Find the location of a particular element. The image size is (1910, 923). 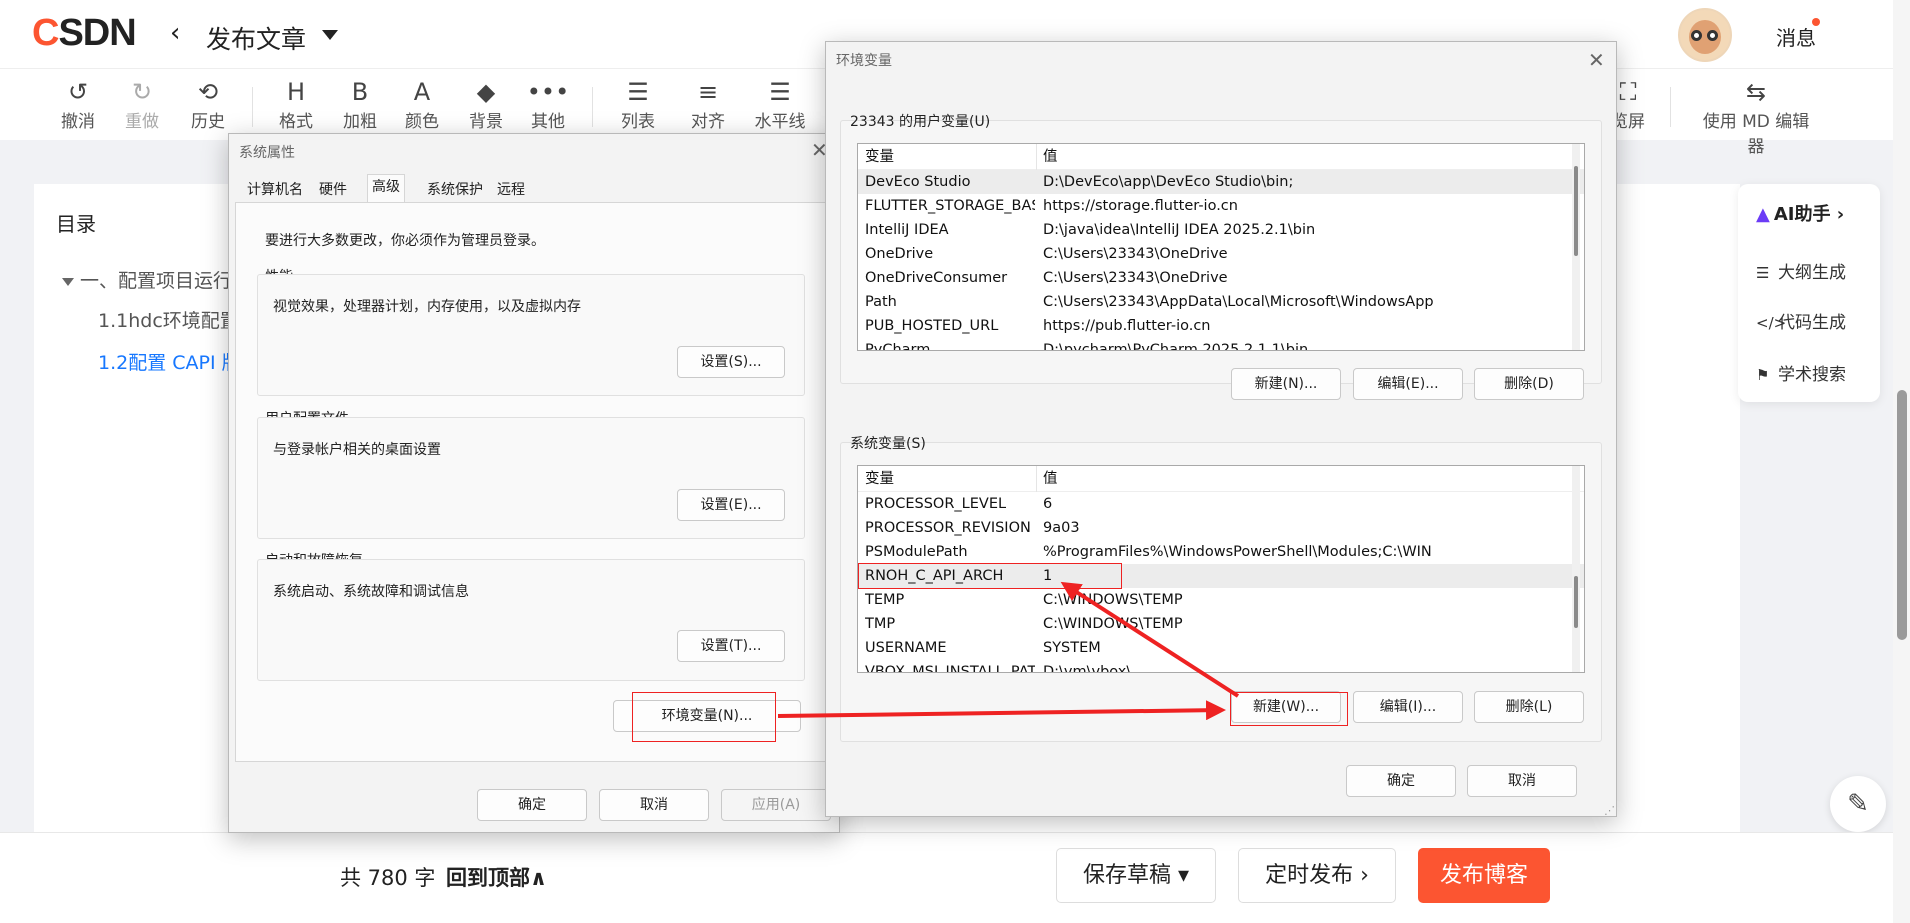

paint-bucket-icon: ◆ is located at coordinates (486, 92).